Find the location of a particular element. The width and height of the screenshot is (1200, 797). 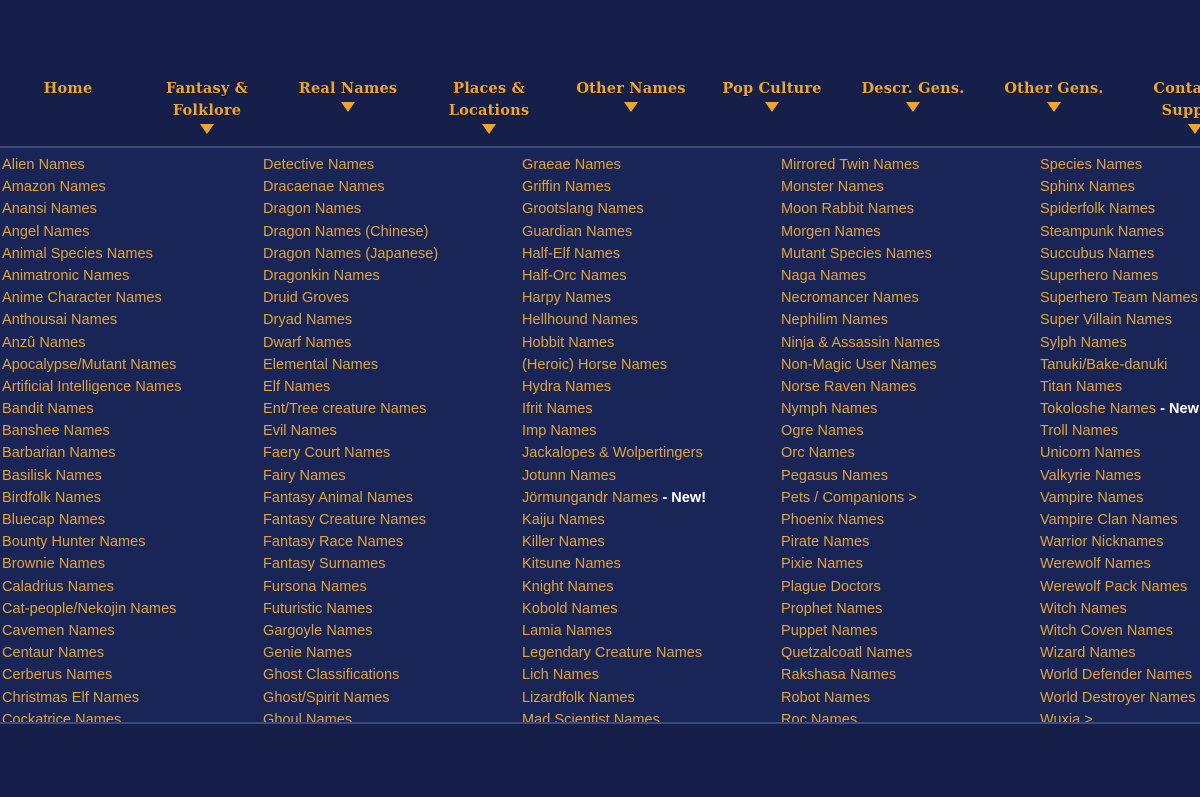

nav-item-descr-gens: Descr. Gens. is located at coordinates (913, 95).